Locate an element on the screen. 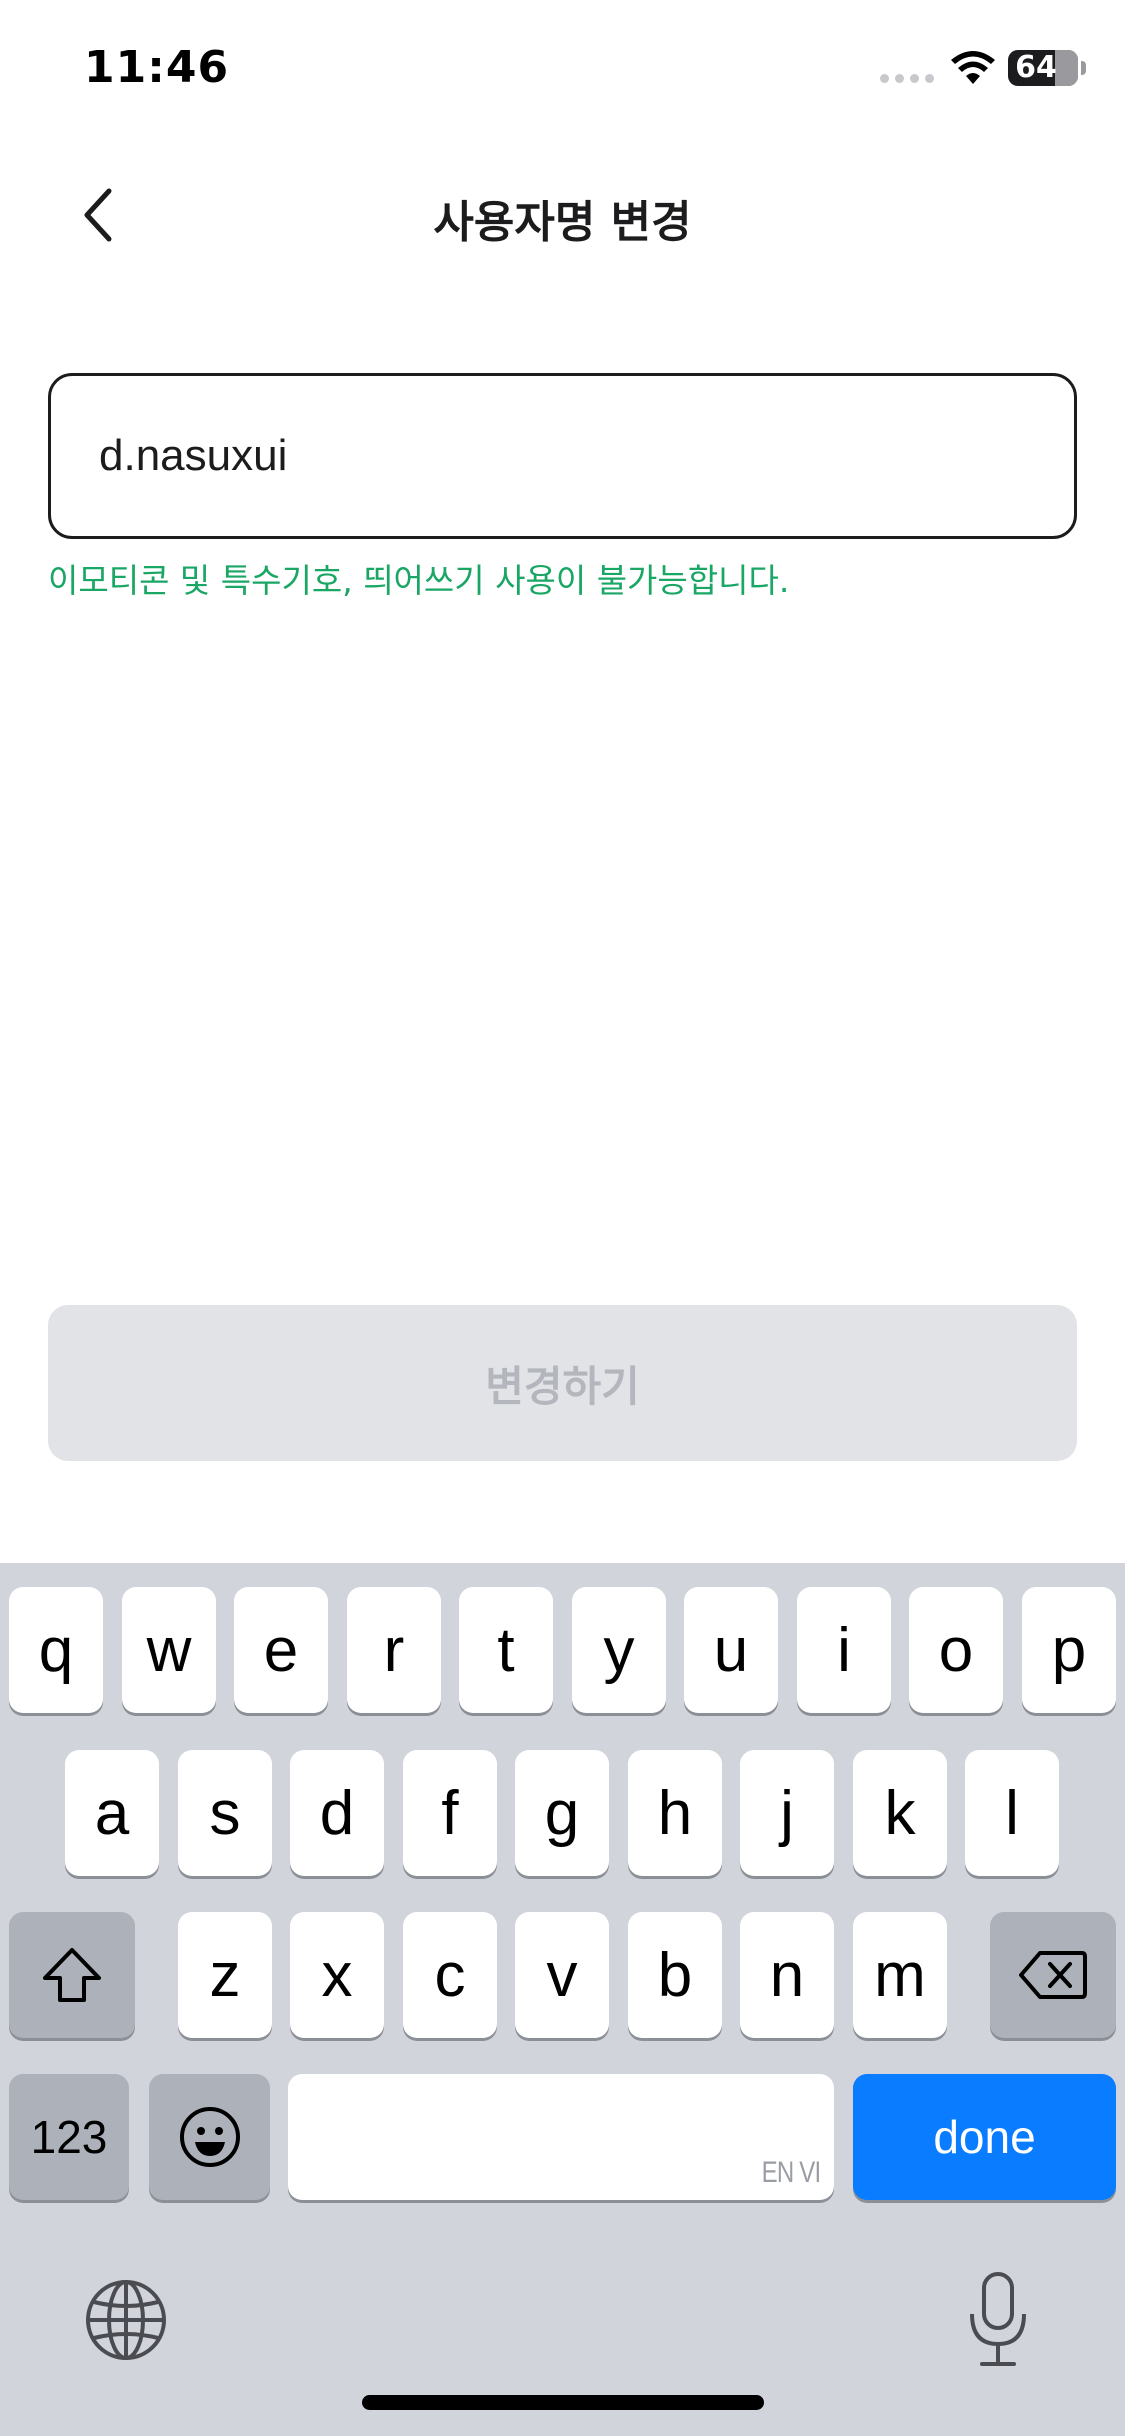 The height and width of the screenshot is (2436, 1125). key-i: i is located at coordinates (844, 1650).